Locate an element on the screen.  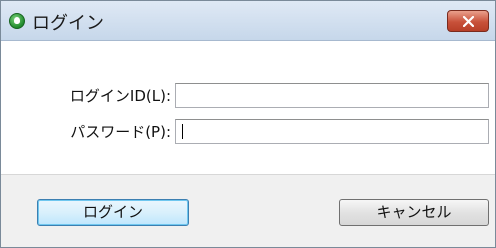
password-field is located at coordinates (332, 131).